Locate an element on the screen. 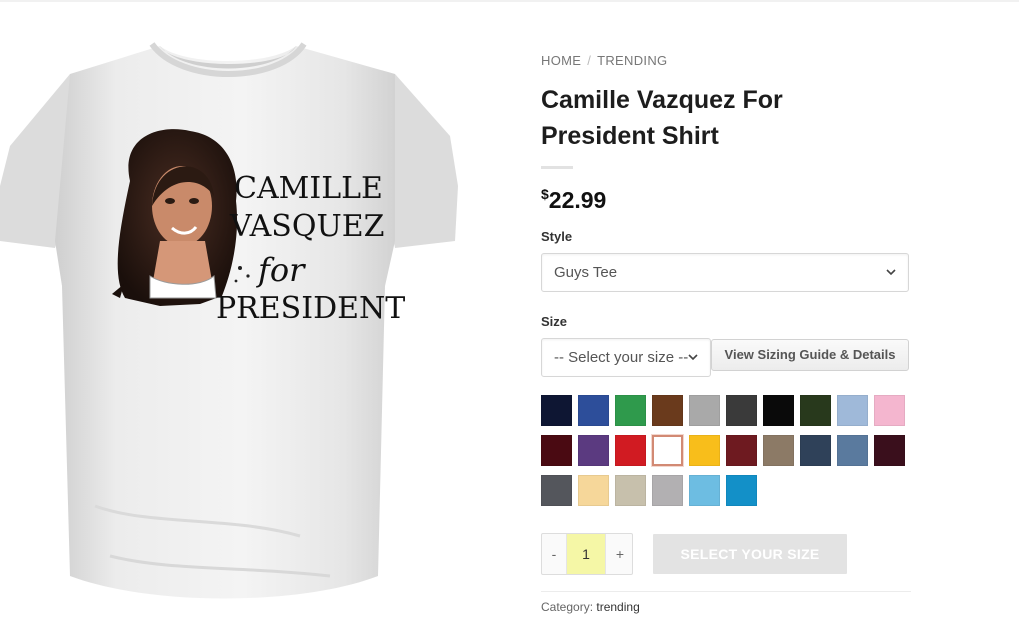 This screenshot has height=620, width=1019. breadcrumb: HOME / TRENDING is located at coordinates (726, 61).